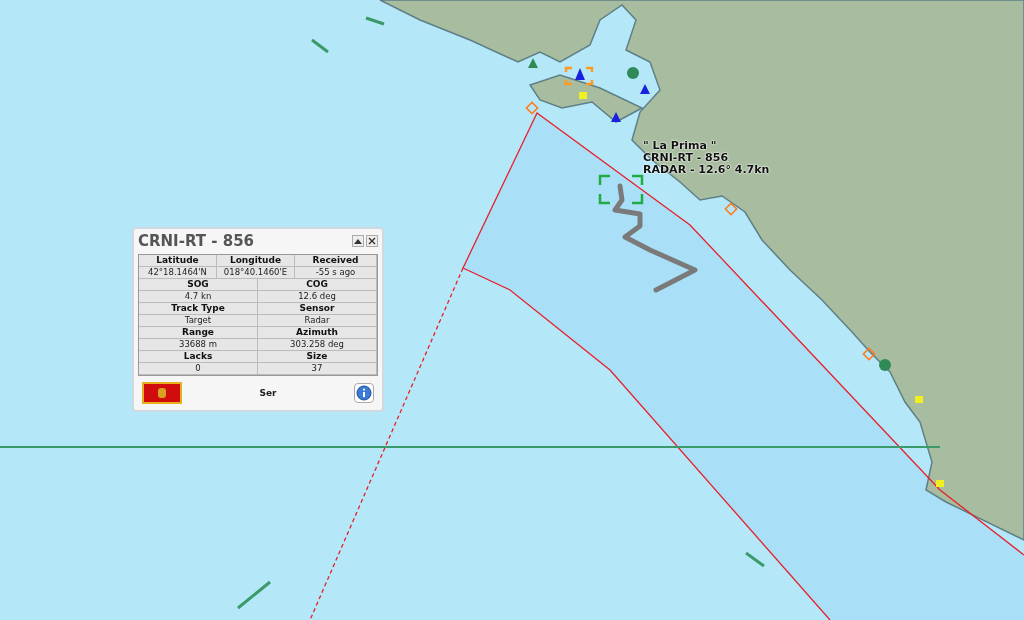 This screenshot has width=1024, height=620. I want to click on table-cell: Radar, so click(317, 321).